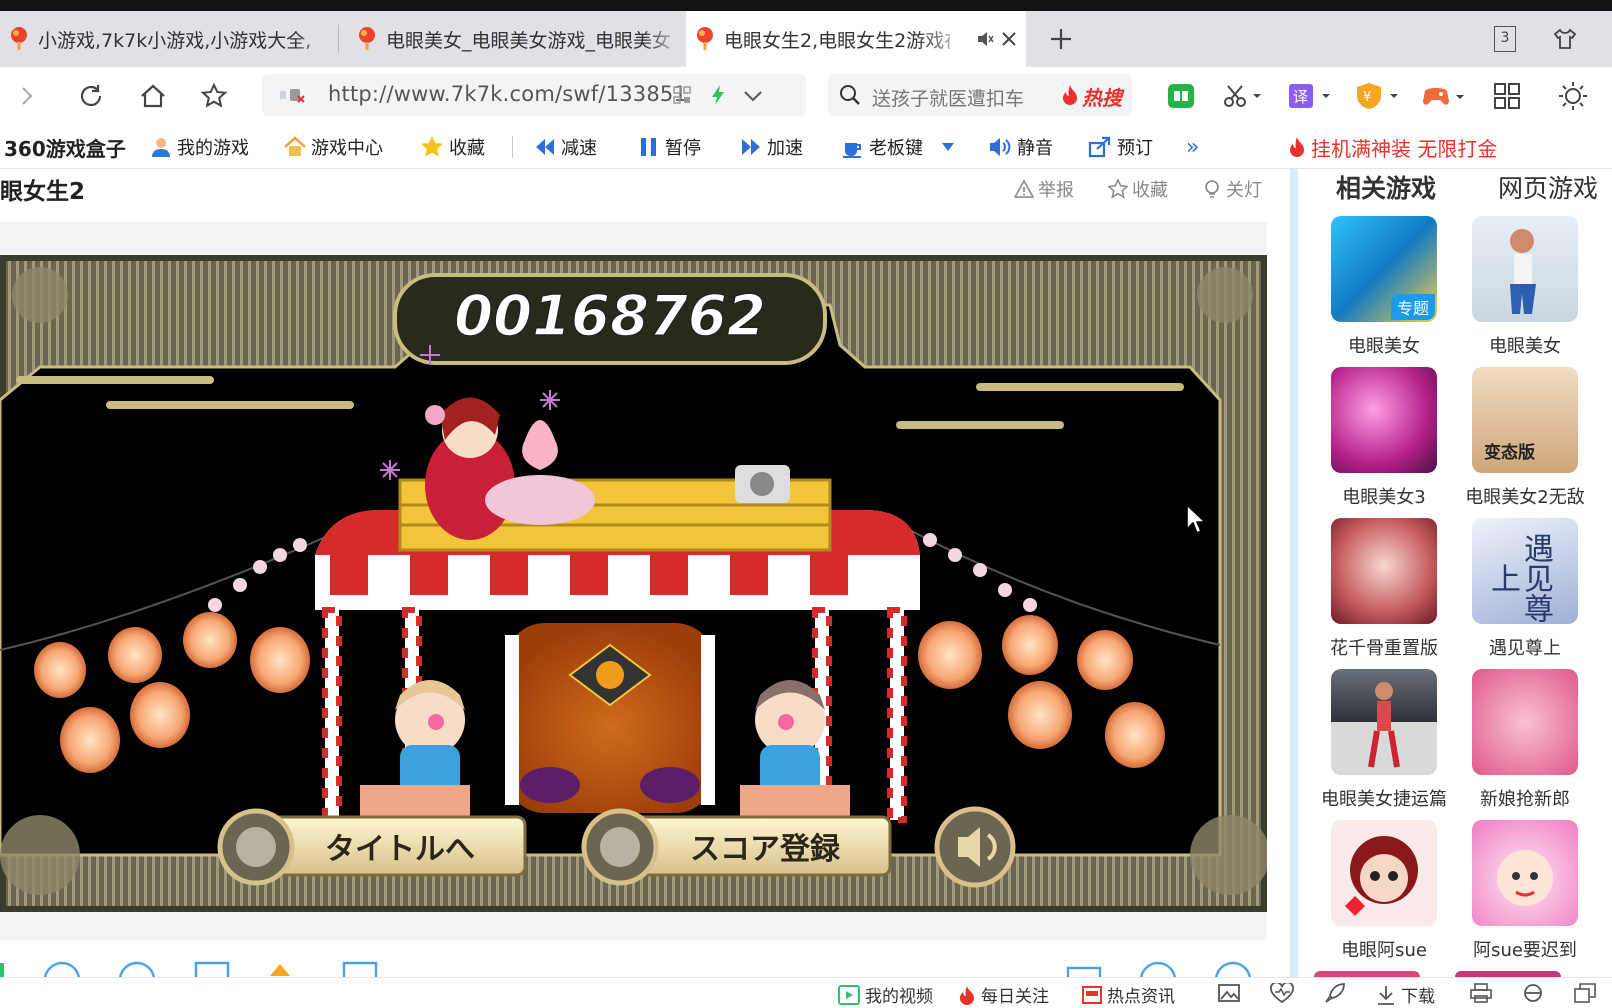  I want to click on reload-button, so click(91, 96).